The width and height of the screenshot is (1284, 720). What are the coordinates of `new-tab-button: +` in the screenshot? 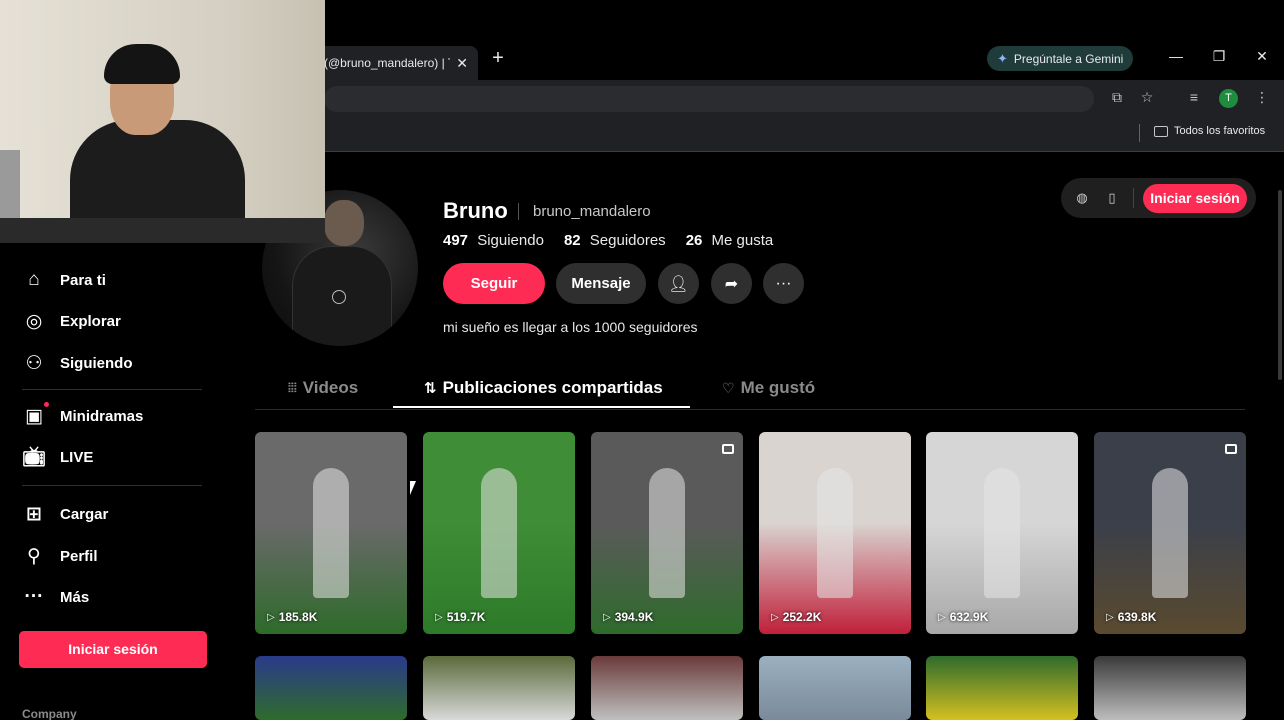 It's located at (498, 58).